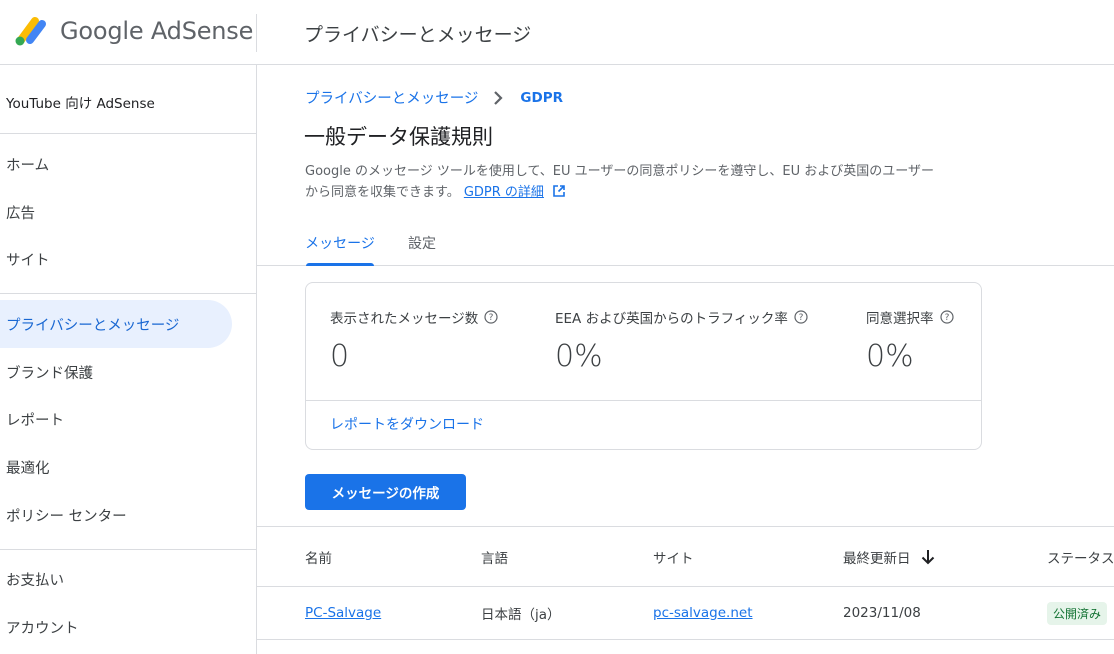 The width and height of the screenshot is (1114, 654). I want to click on status-badge: 公開済み, so click(1077, 613).